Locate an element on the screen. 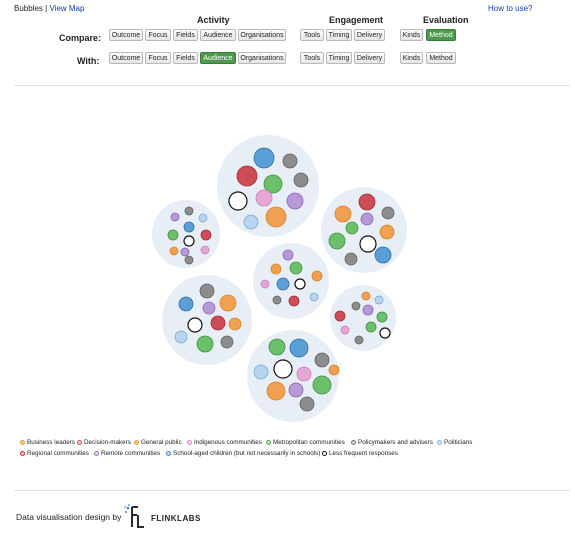  legend-item-remote-communities: Remote communities is located at coordinates (127, 453).